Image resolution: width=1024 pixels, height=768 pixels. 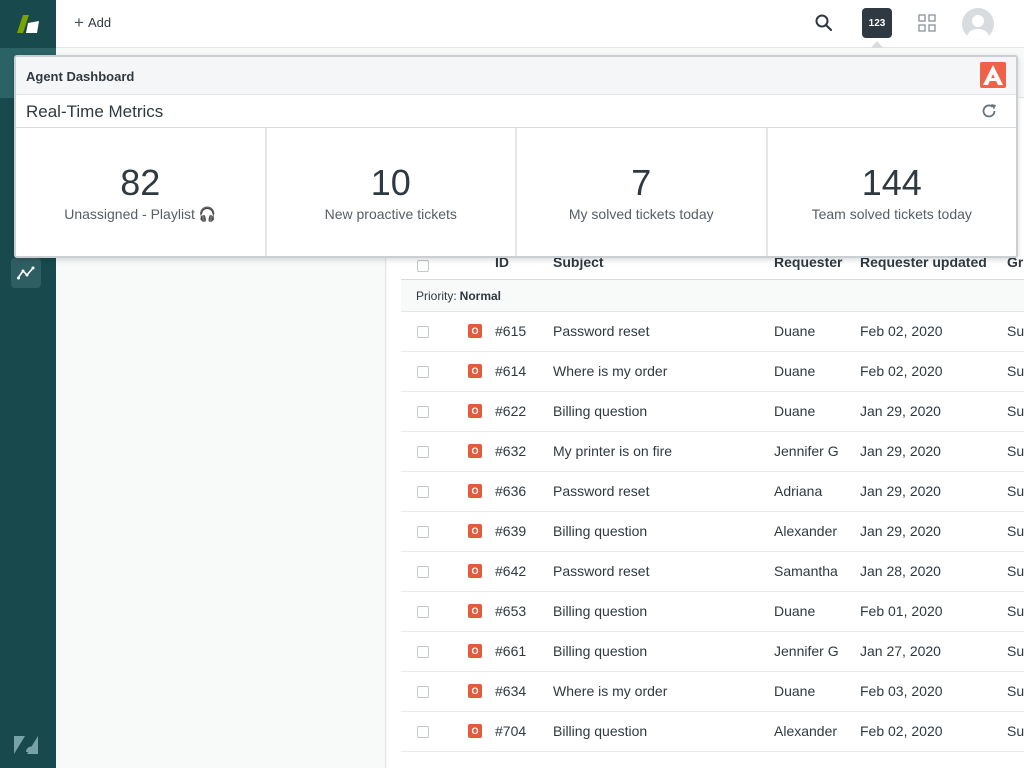 What do you see at coordinates (712, 612) in the screenshot?
I see `table-row: O #653 Billing question Duane Feb 01, 2020 Su` at bounding box center [712, 612].